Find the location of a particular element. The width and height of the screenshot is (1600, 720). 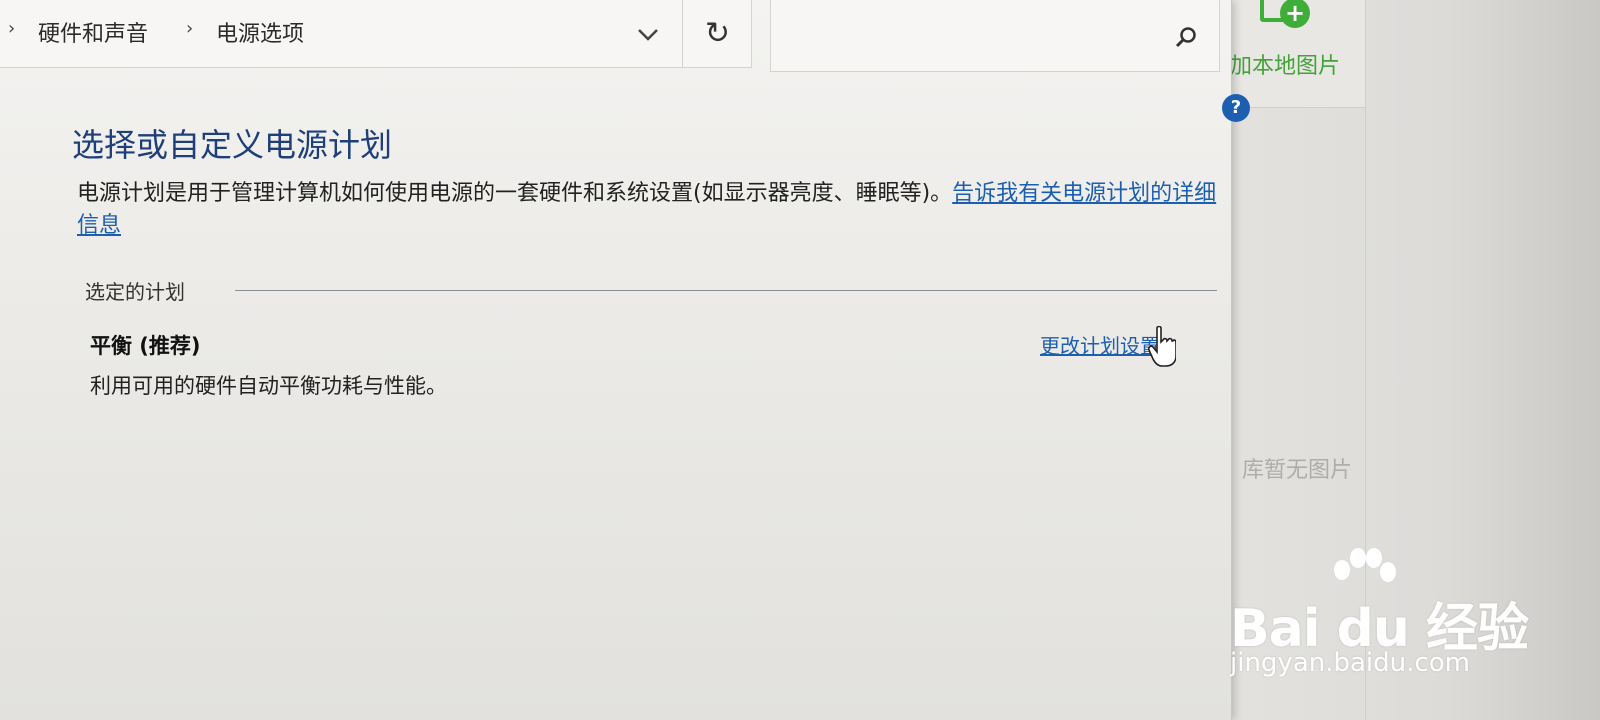

selected-plan-heading: 选定的计划 is located at coordinates (135, 292).